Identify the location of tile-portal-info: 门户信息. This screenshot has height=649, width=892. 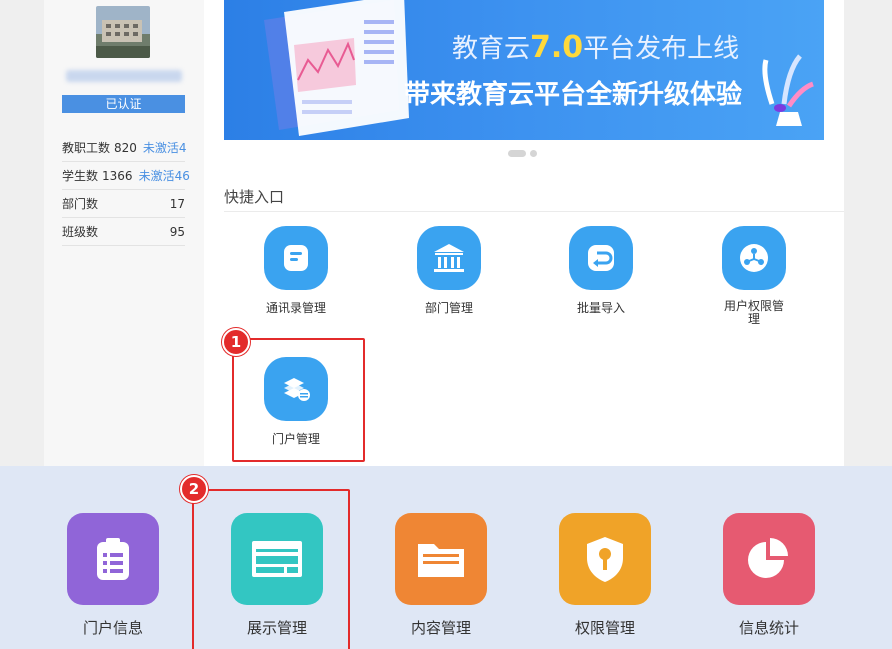
(113, 575).